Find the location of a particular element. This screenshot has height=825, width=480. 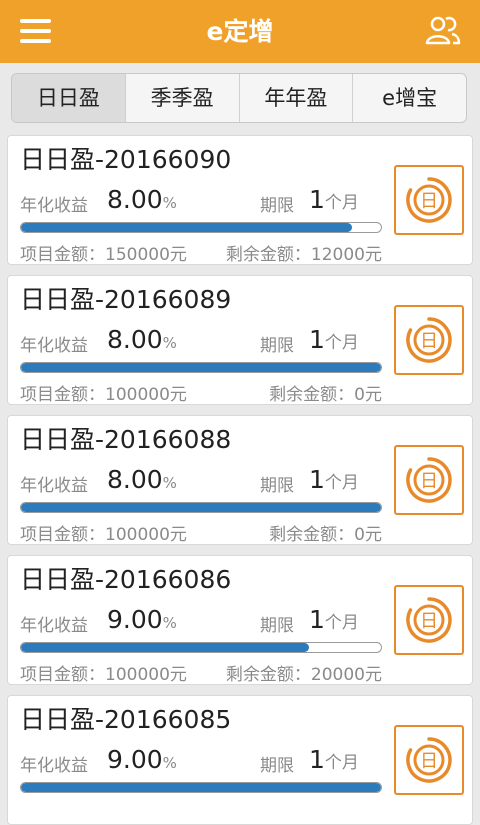

tab-2: 年年盈 is located at coordinates (297, 98).